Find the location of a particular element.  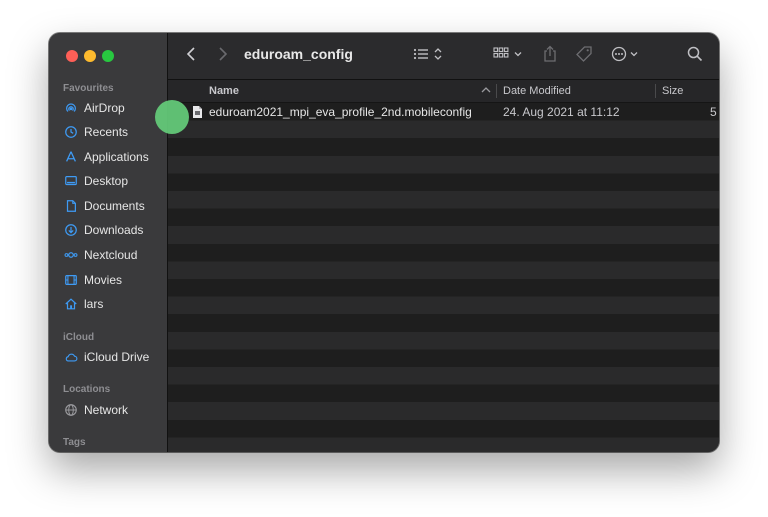

sidebar-item-nextcloud: Nextcloud is located at coordinates (113, 255).